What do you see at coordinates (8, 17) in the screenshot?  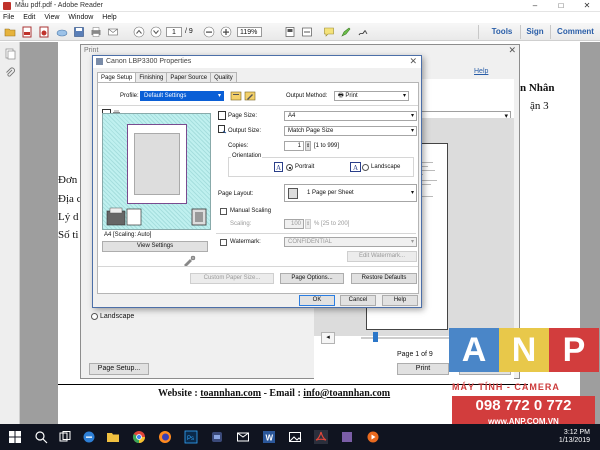 I see `menu-file: File` at bounding box center [8, 17].